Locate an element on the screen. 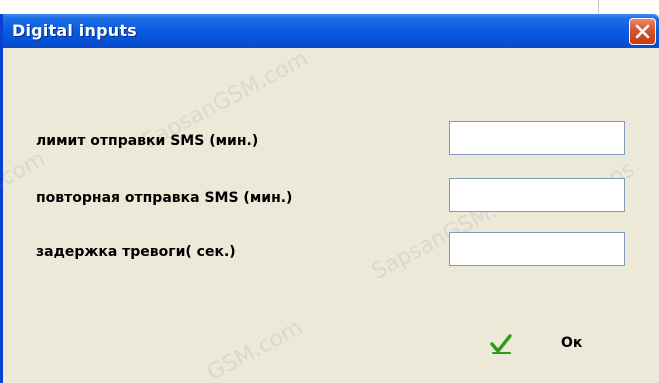 This screenshot has width=659, height=383. dialog-title: Digital inputs is located at coordinates (74, 30).